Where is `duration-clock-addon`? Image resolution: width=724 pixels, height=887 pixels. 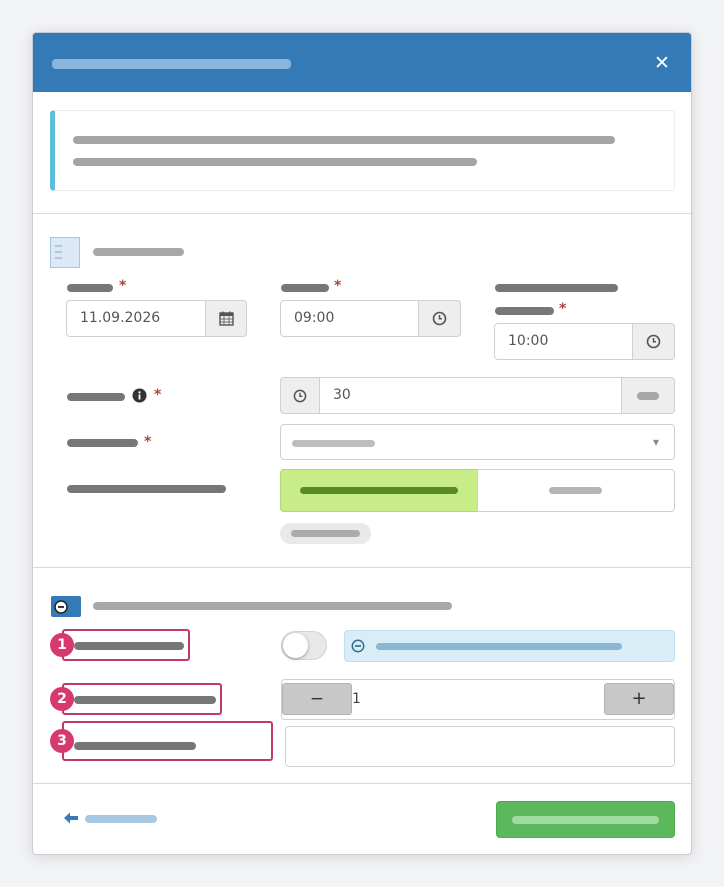 duration-clock-addon is located at coordinates (300, 395).